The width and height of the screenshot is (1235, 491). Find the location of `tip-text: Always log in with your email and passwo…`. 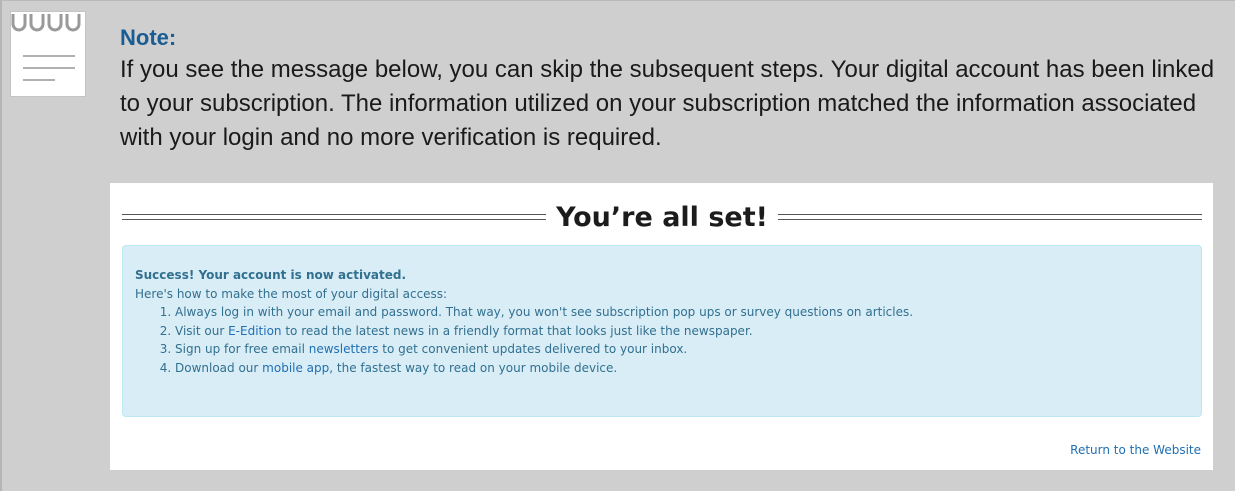

tip-text: Always log in with your email and passwo… is located at coordinates (544, 312).